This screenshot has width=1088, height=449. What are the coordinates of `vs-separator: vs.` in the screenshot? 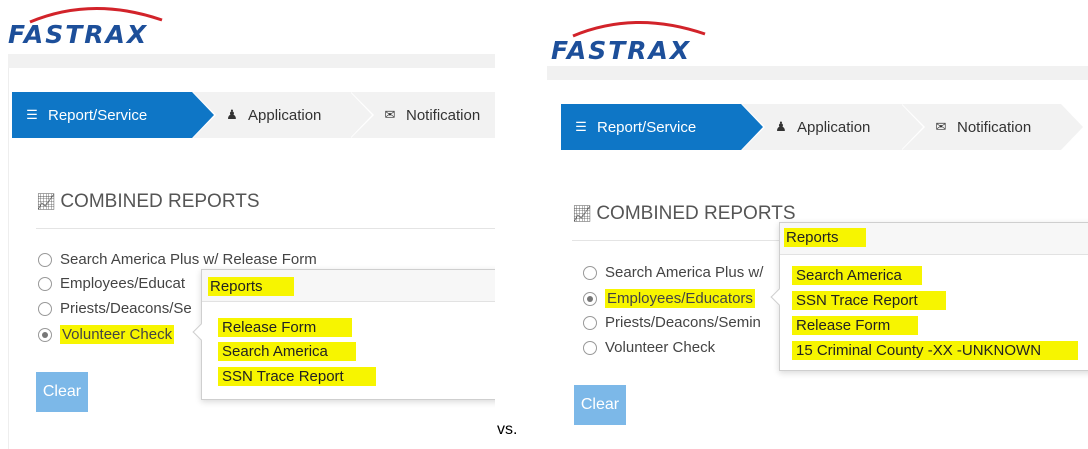 It's located at (507, 429).